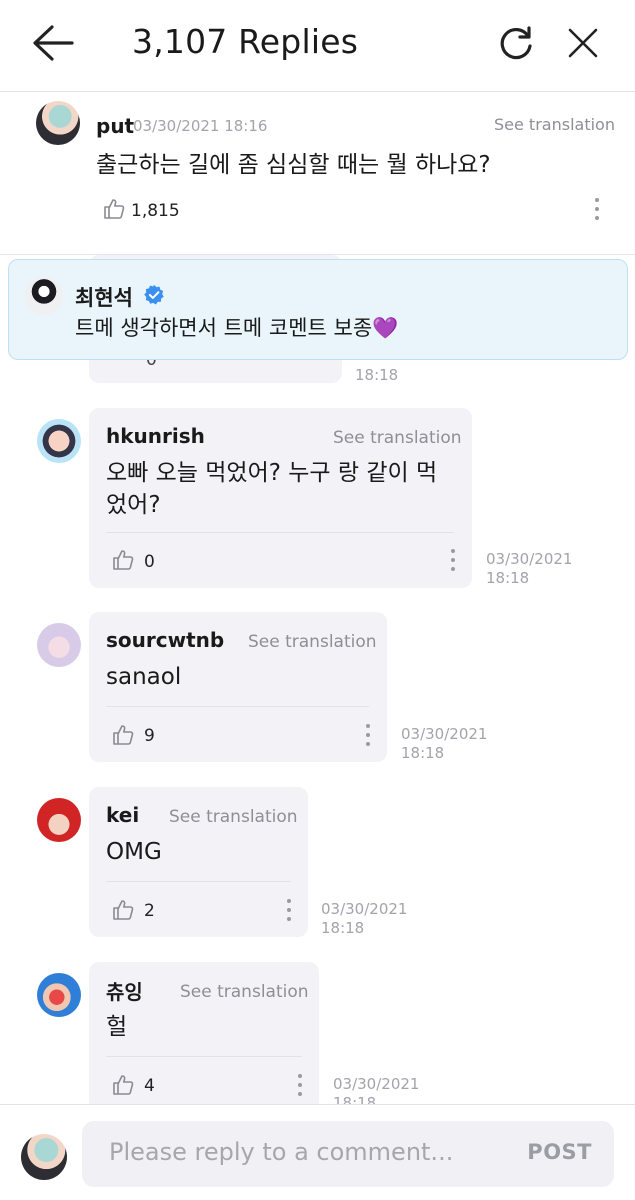  I want to click on reply-username: hkunrish, so click(155, 436).